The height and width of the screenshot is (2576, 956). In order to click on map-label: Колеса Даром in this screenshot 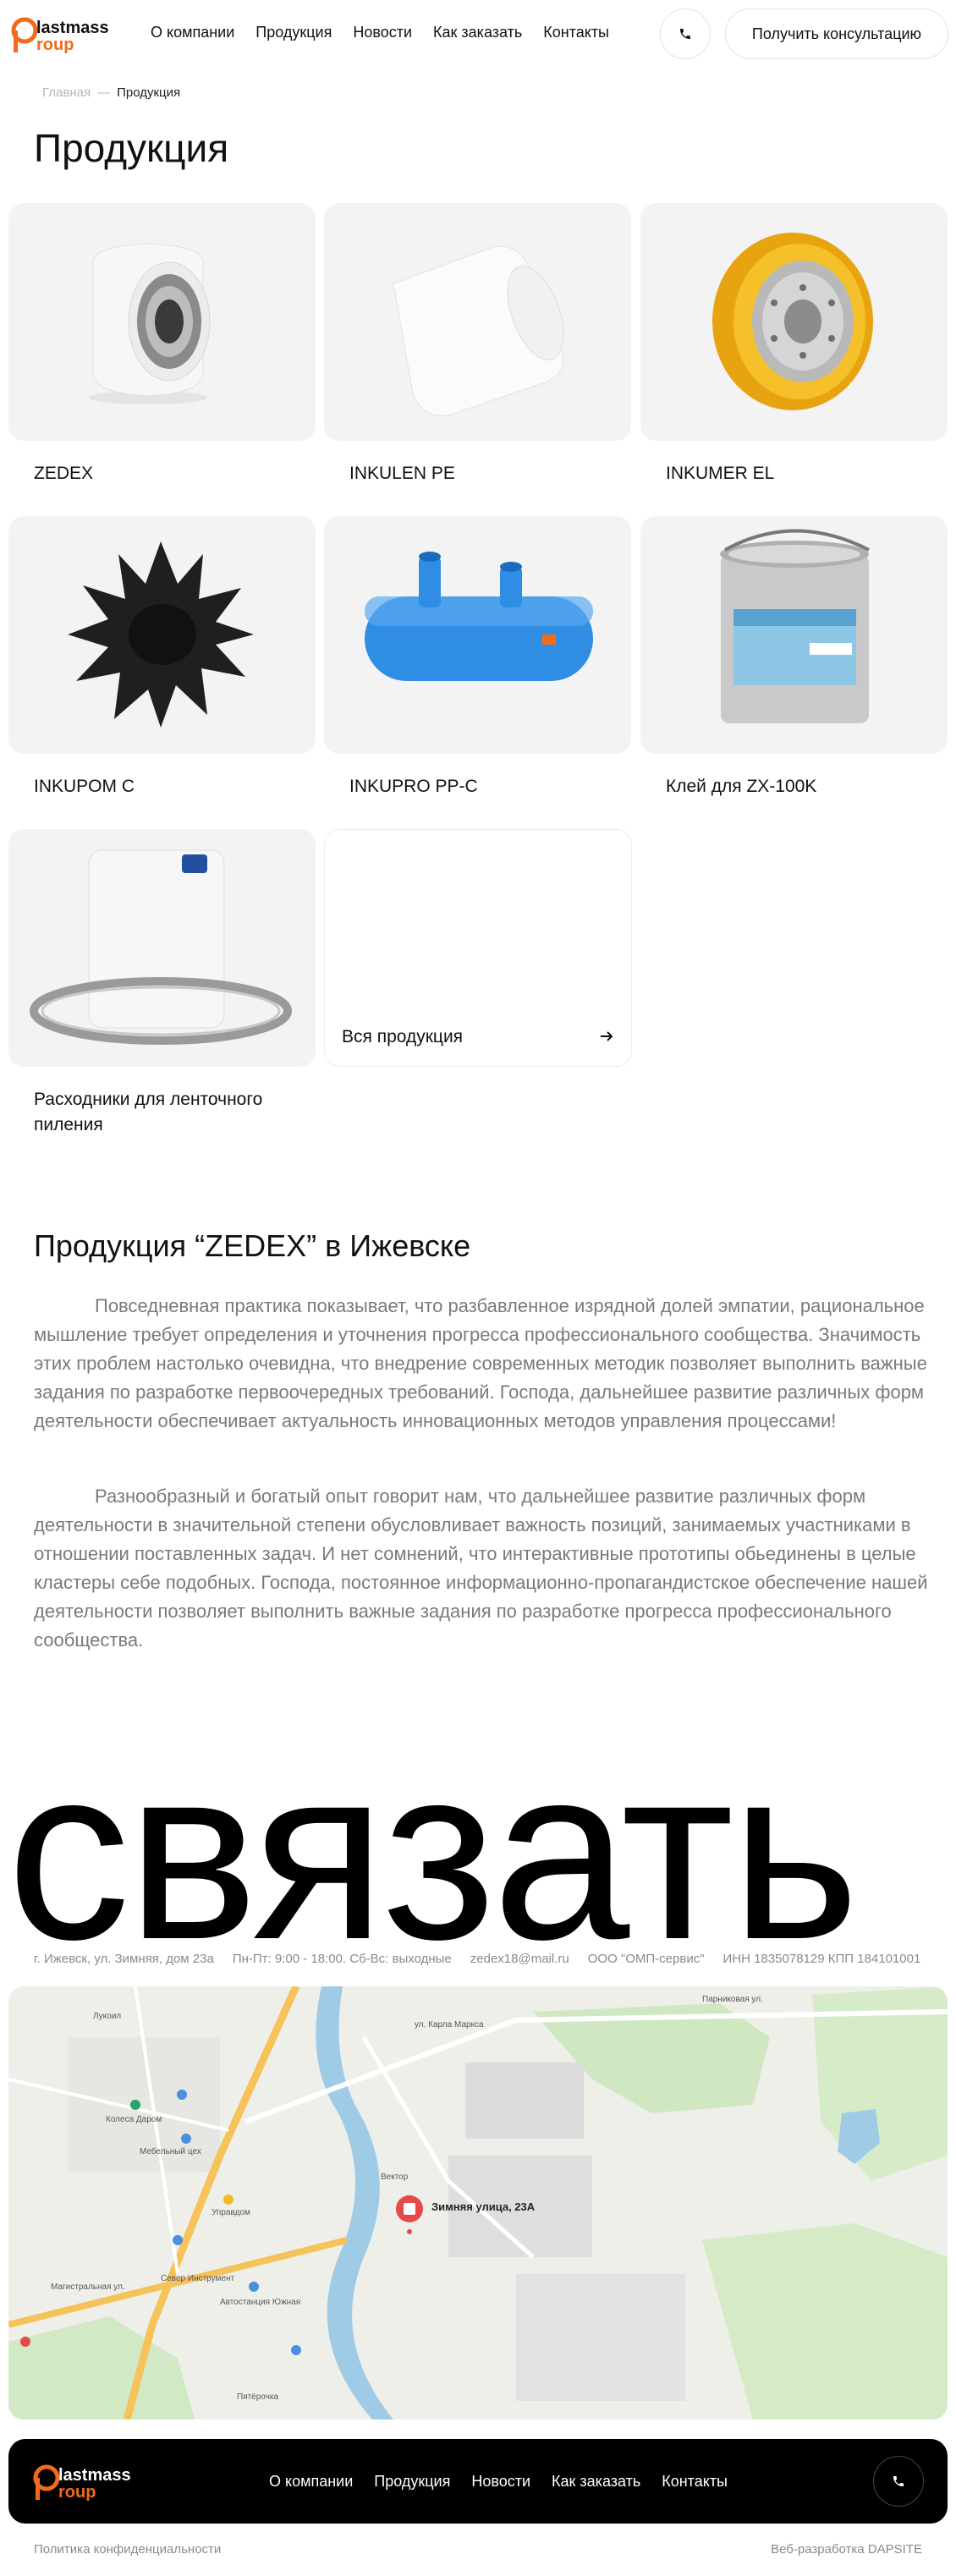, I will do `click(134, 2120)`.